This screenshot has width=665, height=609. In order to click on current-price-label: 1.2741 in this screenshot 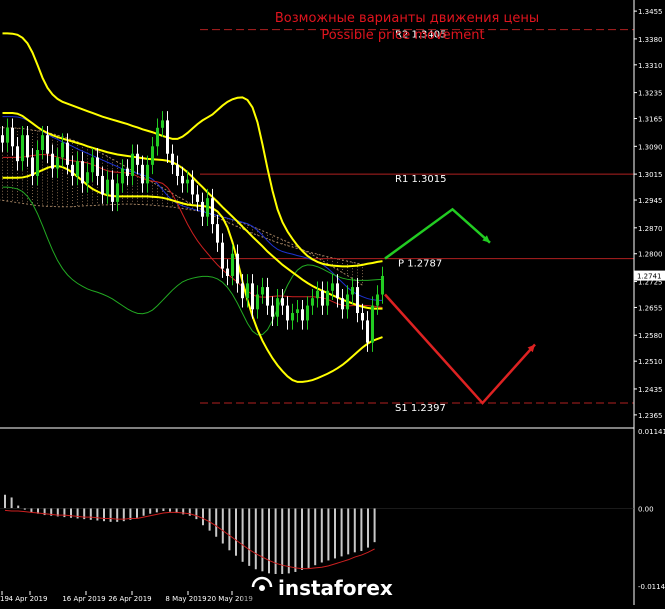, I will do `click(649, 277)`.